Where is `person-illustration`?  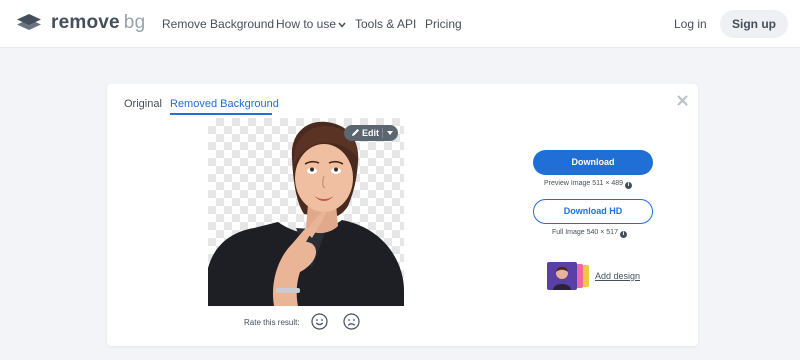 person-illustration is located at coordinates (306, 213).